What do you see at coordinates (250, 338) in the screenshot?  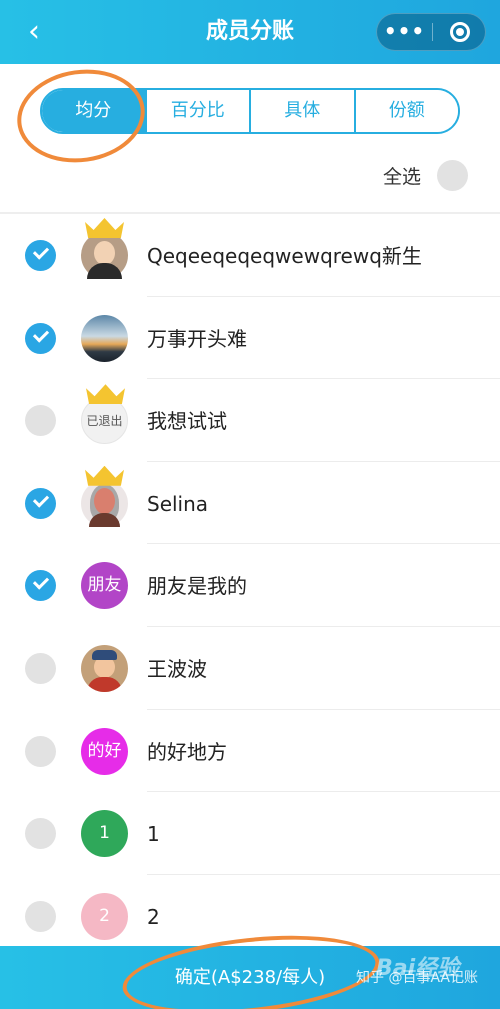 I see `member-row: 万事开头难` at bounding box center [250, 338].